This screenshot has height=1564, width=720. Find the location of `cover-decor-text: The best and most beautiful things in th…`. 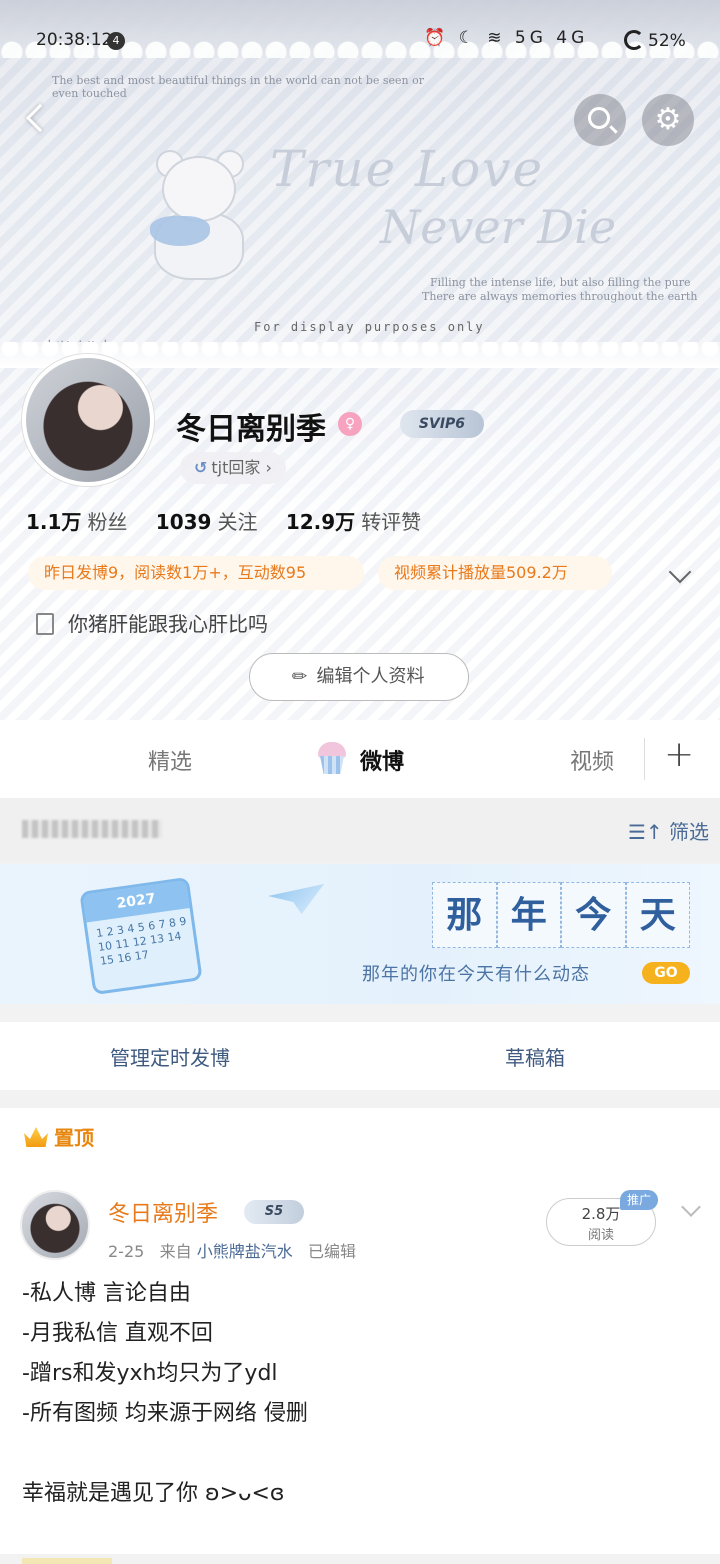

cover-decor-text: The best and most beautiful things in th… is located at coordinates (238, 87).